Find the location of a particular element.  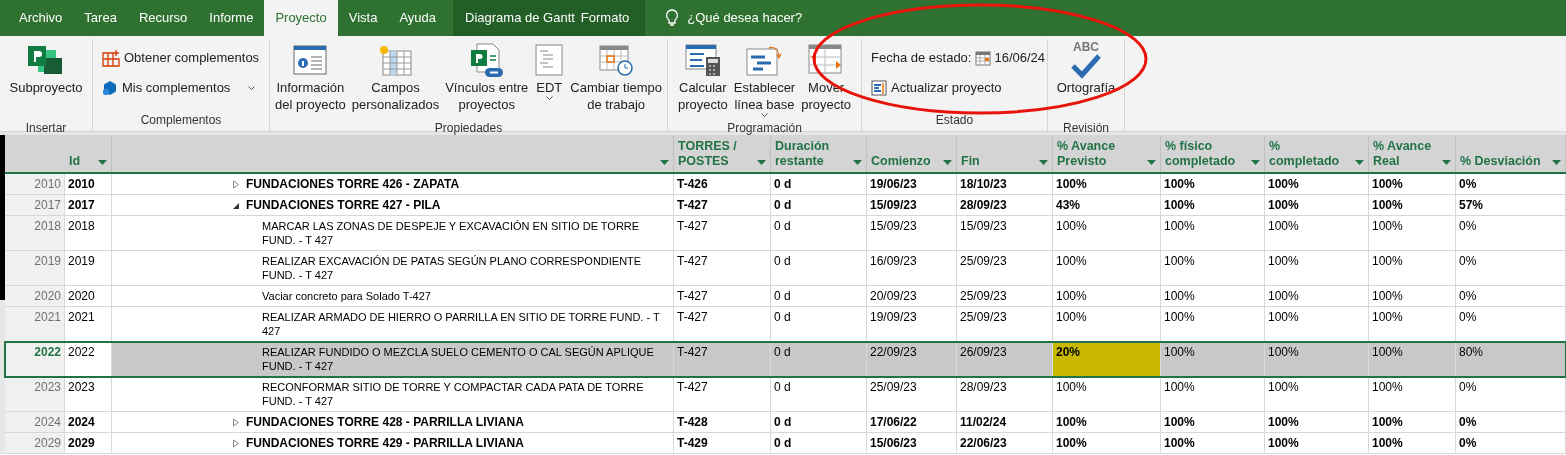

row-number: 2022 is located at coordinates (35, 359).